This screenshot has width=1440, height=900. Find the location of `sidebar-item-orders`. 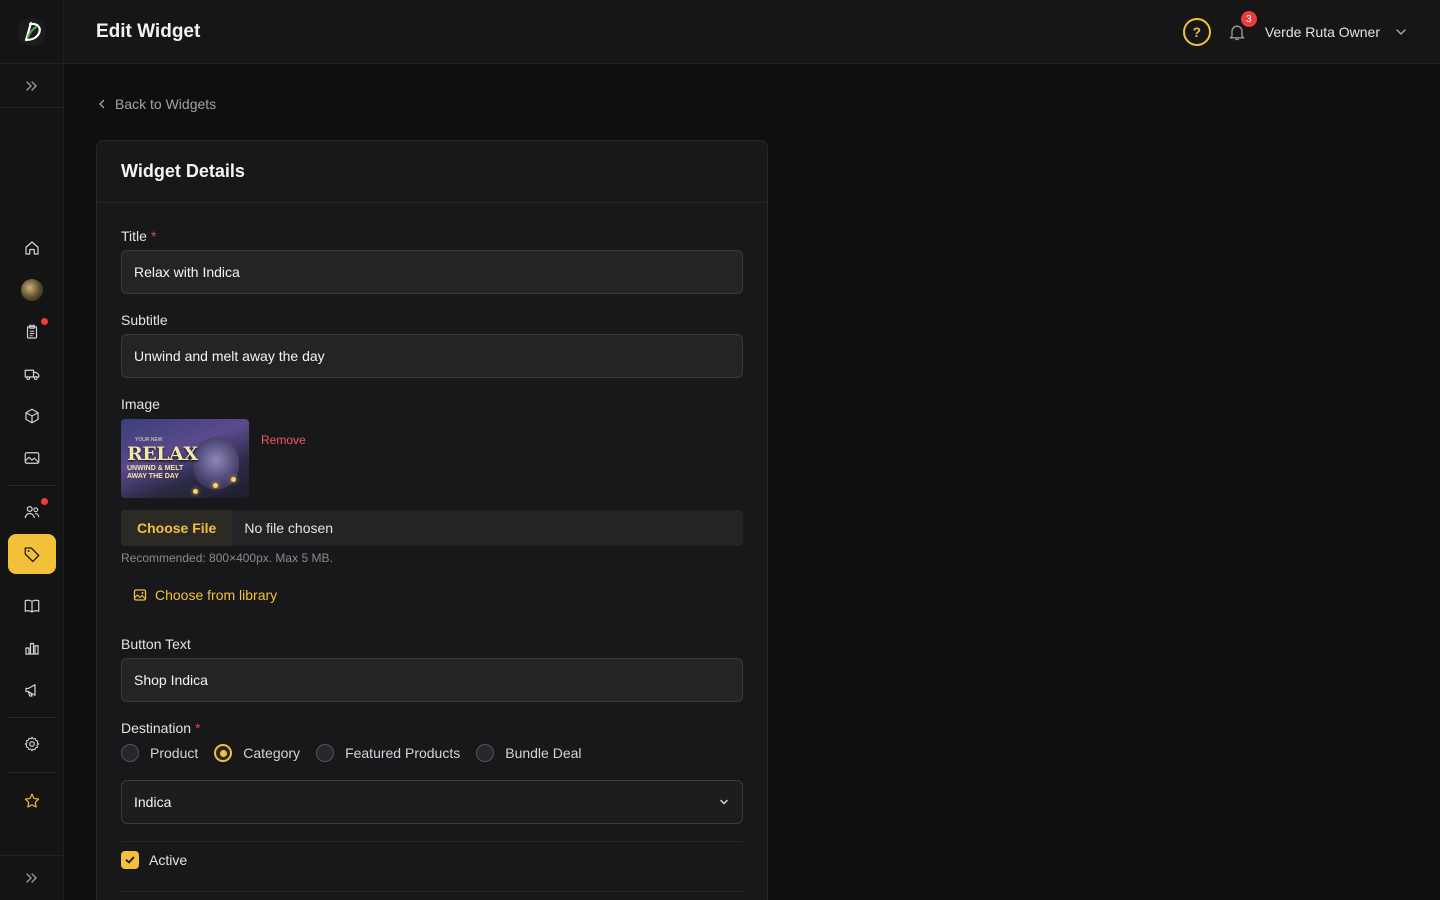

sidebar-item-orders is located at coordinates (32, 332).